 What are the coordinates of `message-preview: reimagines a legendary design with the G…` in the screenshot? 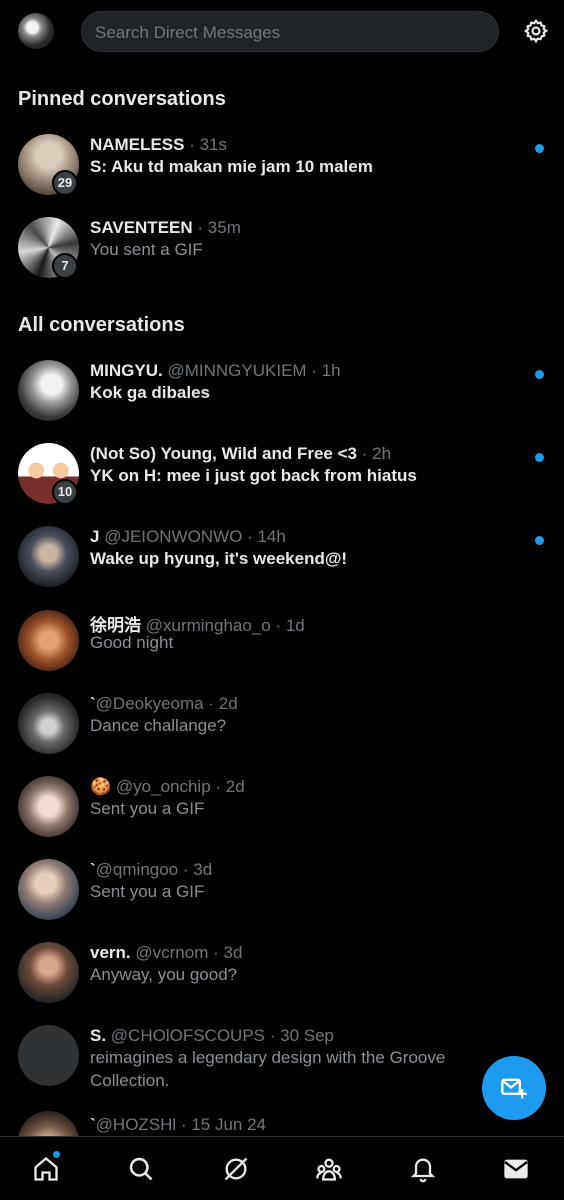 It's located at (268, 1057).